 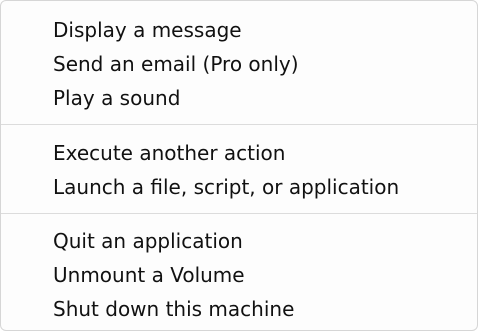 What do you see at coordinates (174, 309) in the screenshot?
I see `menu-item-label: Shut down this machine` at bounding box center [174, 309].